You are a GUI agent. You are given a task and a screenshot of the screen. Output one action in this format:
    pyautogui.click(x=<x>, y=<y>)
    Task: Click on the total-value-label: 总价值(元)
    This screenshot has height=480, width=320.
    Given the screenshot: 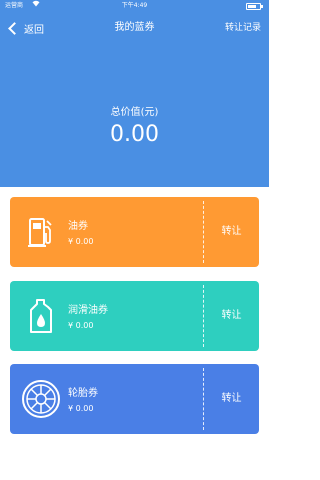 What is the action you would take?
    pyautogui.click(x=134, y=112)
    